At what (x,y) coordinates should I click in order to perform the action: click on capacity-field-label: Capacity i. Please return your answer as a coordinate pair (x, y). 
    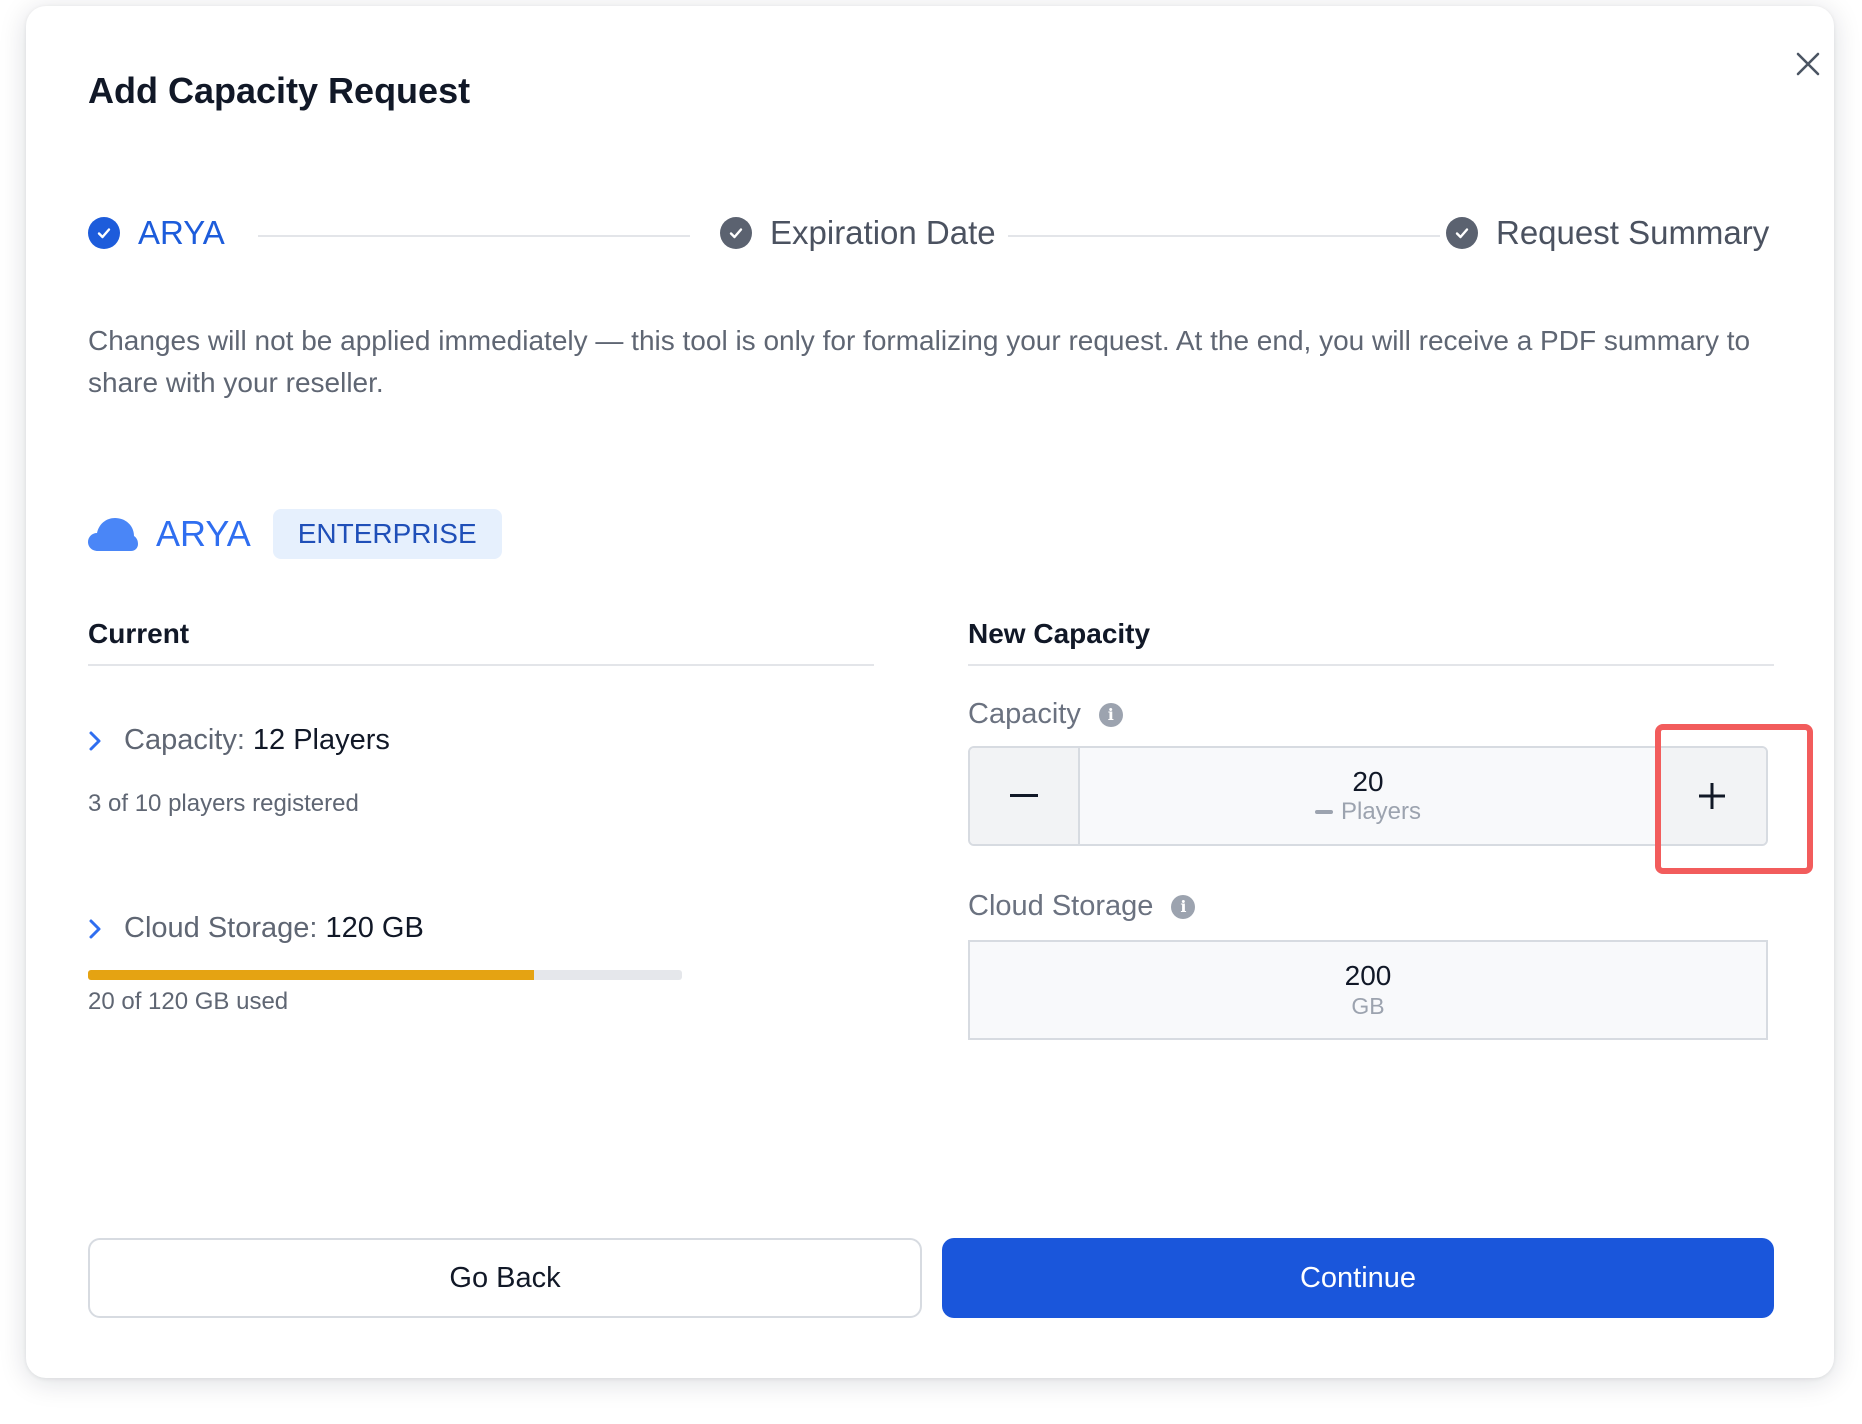
    Looking at the image, I should click on (1045, 714).